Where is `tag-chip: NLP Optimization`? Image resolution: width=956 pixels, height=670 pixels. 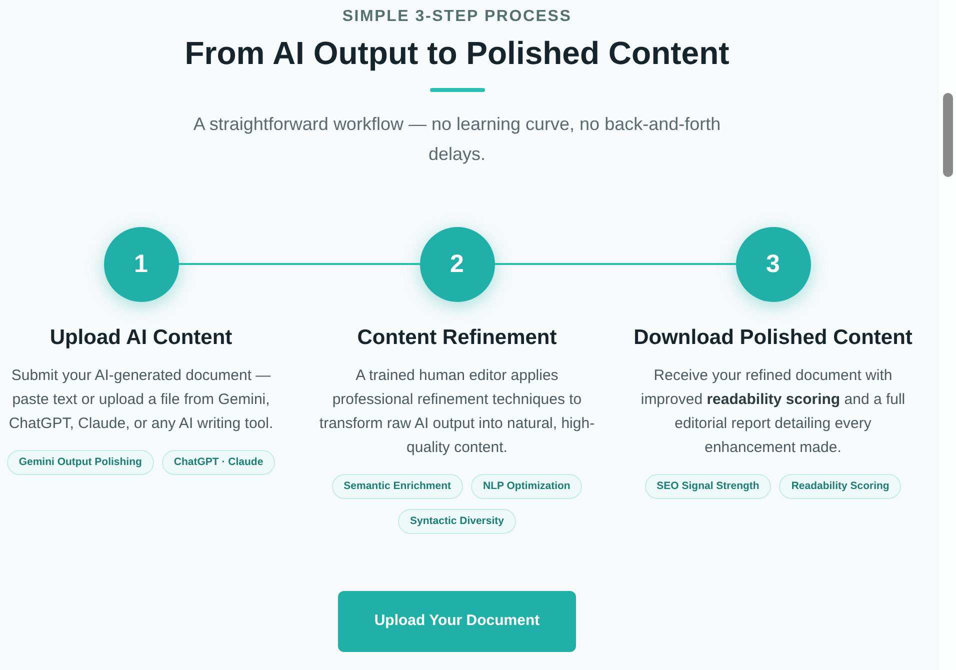
tag-chip: NLP Optimization is located at coordinates (526, 486).